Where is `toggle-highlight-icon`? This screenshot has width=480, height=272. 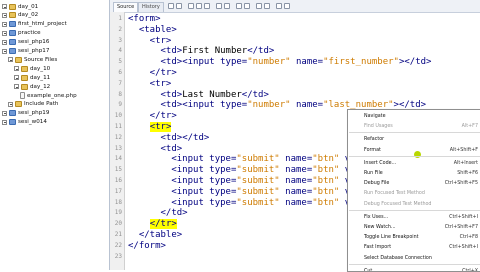
toggle-highlight-icon is located at coordinates (219, 6).